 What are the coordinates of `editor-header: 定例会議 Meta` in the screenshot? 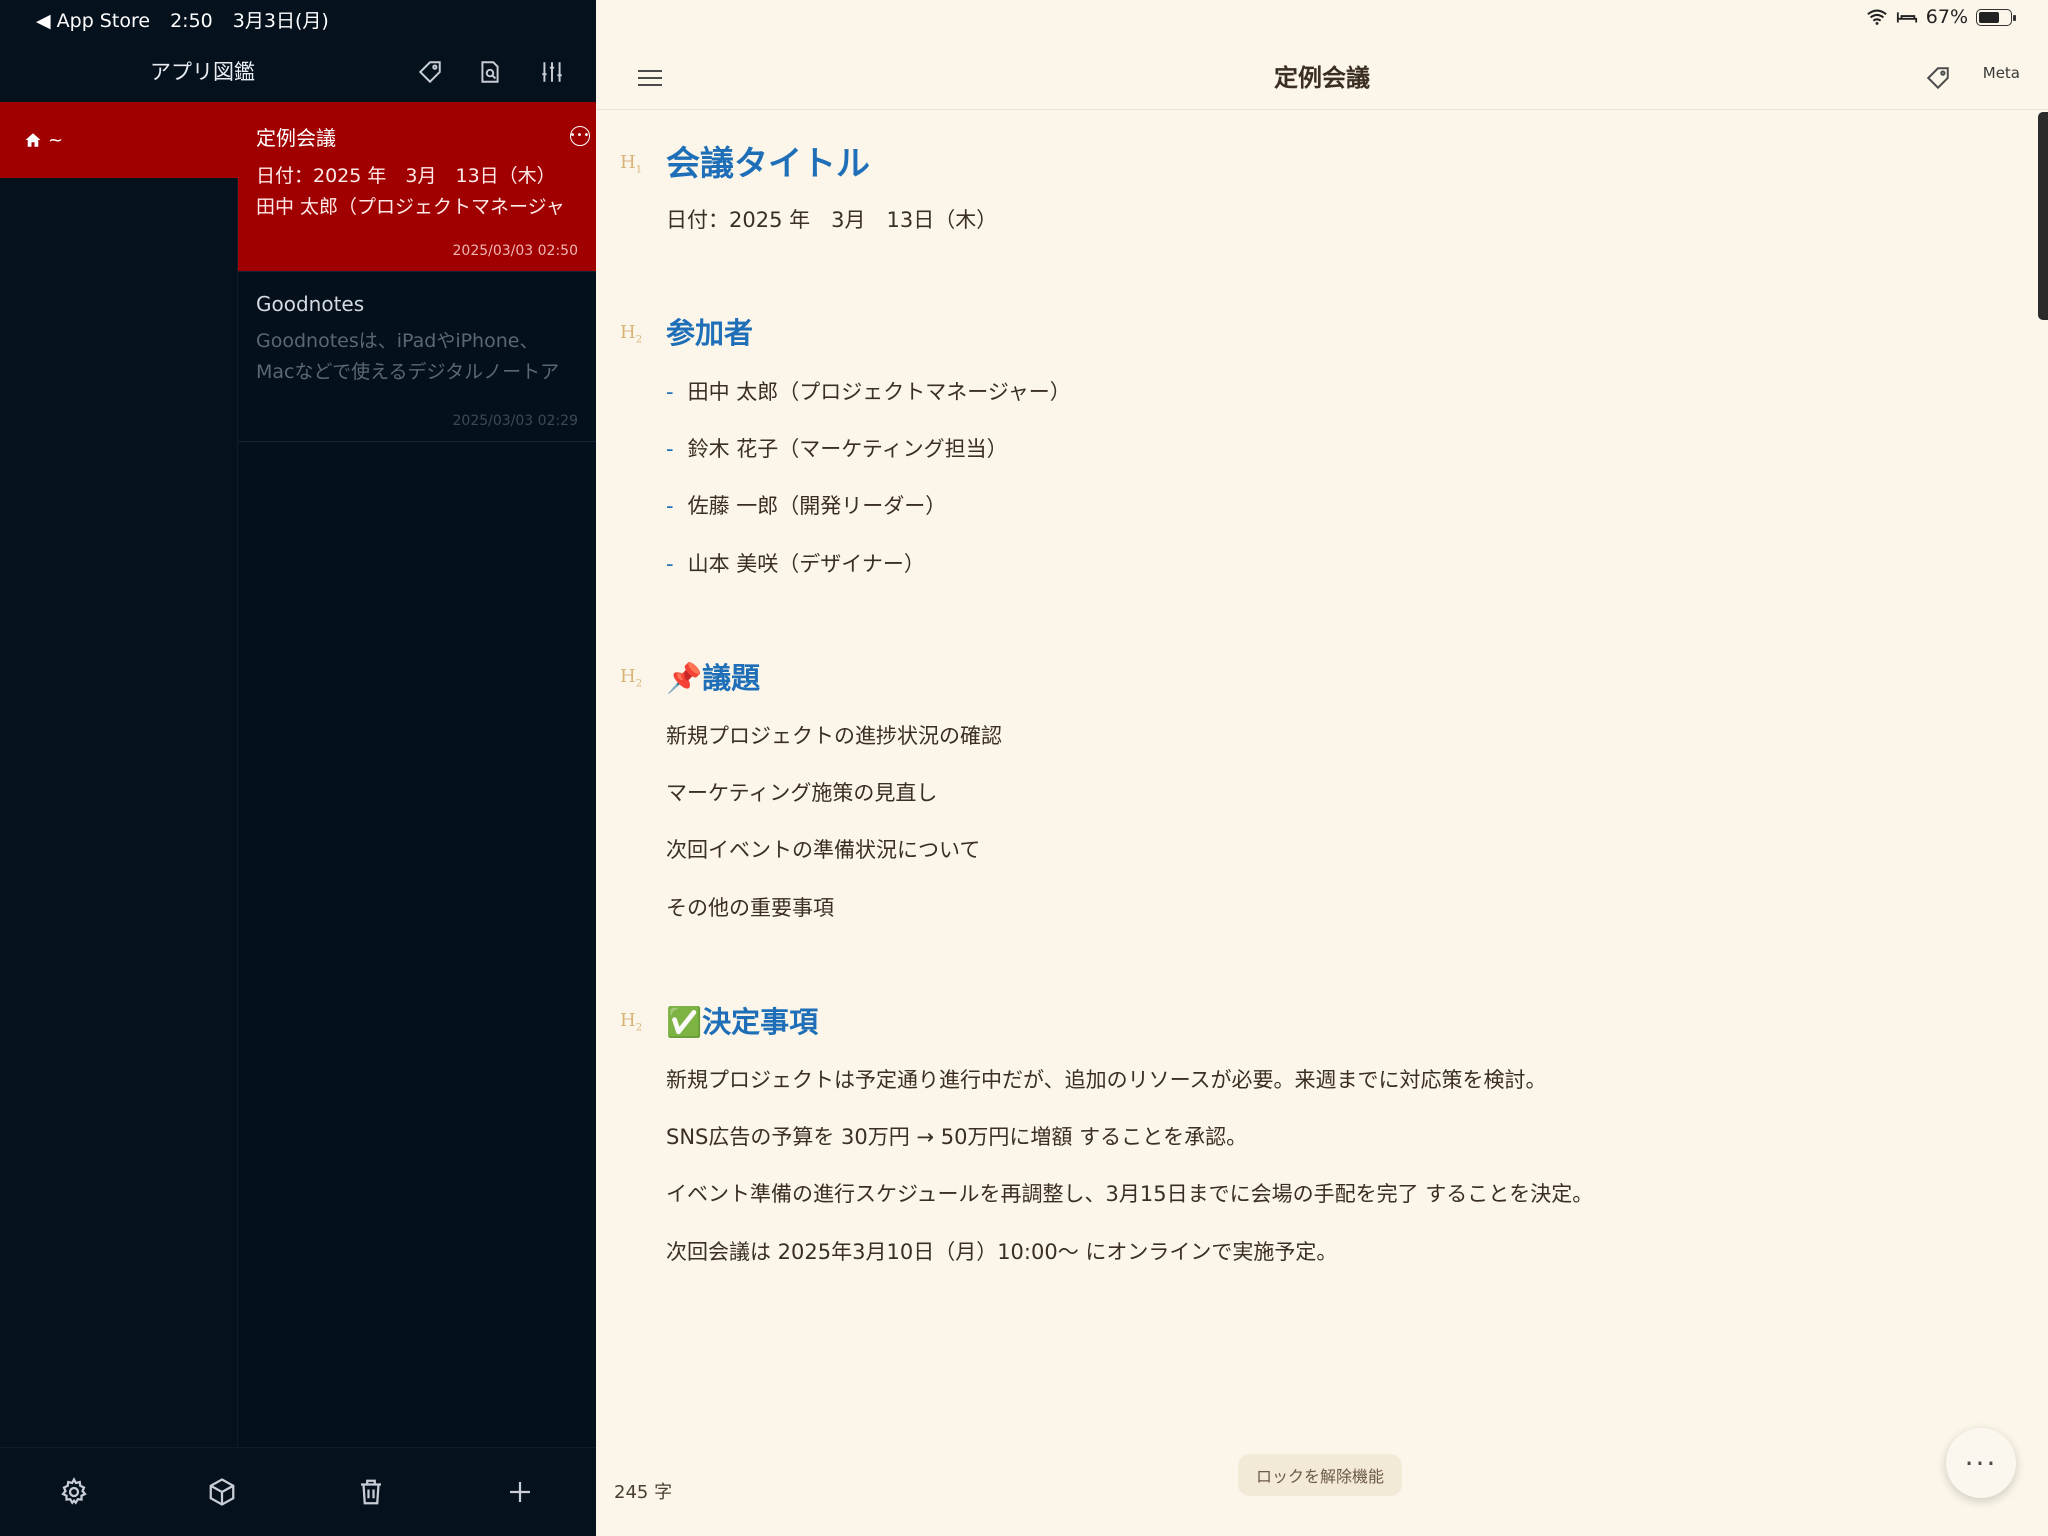 It's located at (1322, 79).